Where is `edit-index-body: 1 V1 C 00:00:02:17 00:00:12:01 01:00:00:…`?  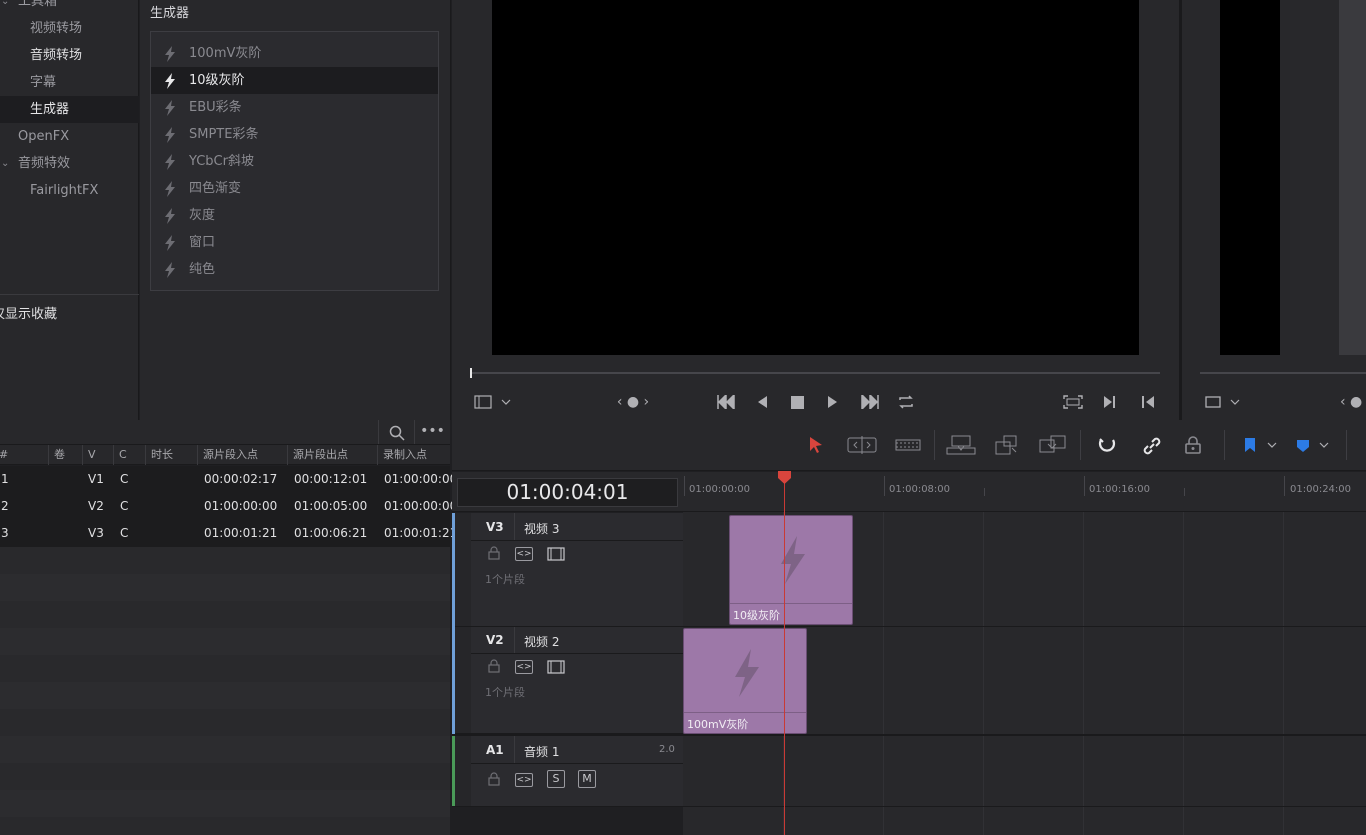
edit-index-body: 1 V1 C 00:00:02:17 00:00:12:01 01:00:00:… is located at coordinates (228, 650).